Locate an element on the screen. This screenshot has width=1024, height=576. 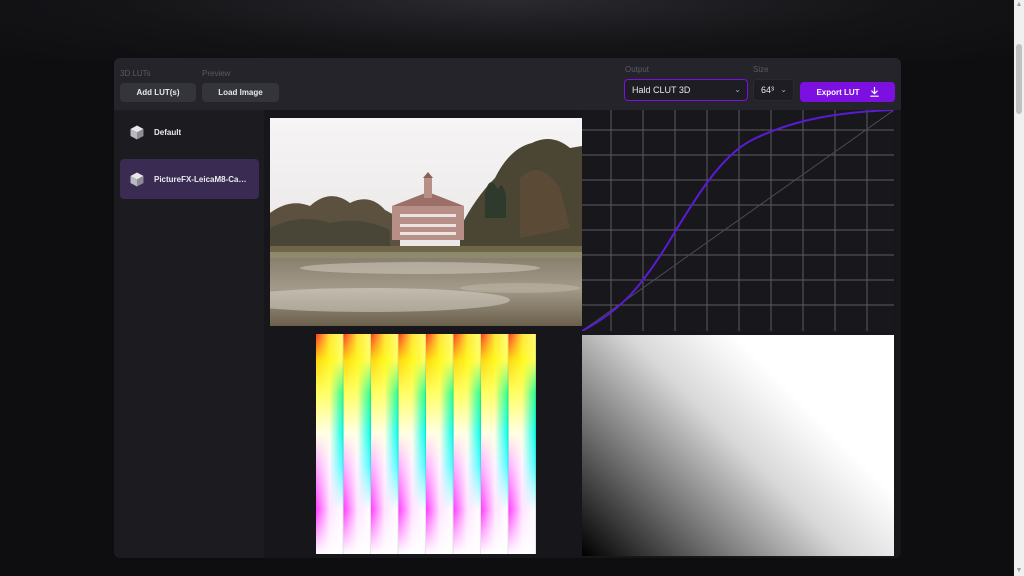
download-icon is located at coordinates (874, 92).